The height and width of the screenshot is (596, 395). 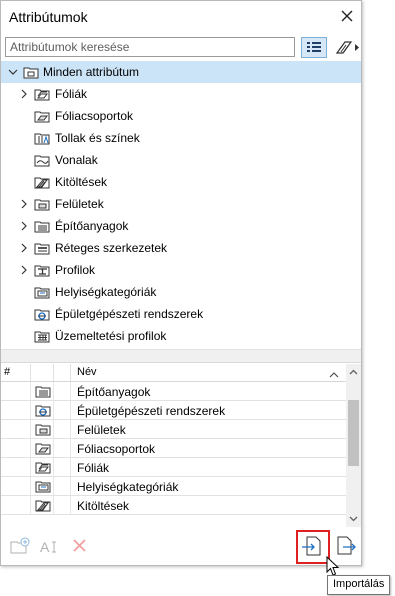 What do you see at coordinates (94, 116) in the screenshot?
I see `tree-item-label: Fóliacsoportok` at bounding box center [94, 116].